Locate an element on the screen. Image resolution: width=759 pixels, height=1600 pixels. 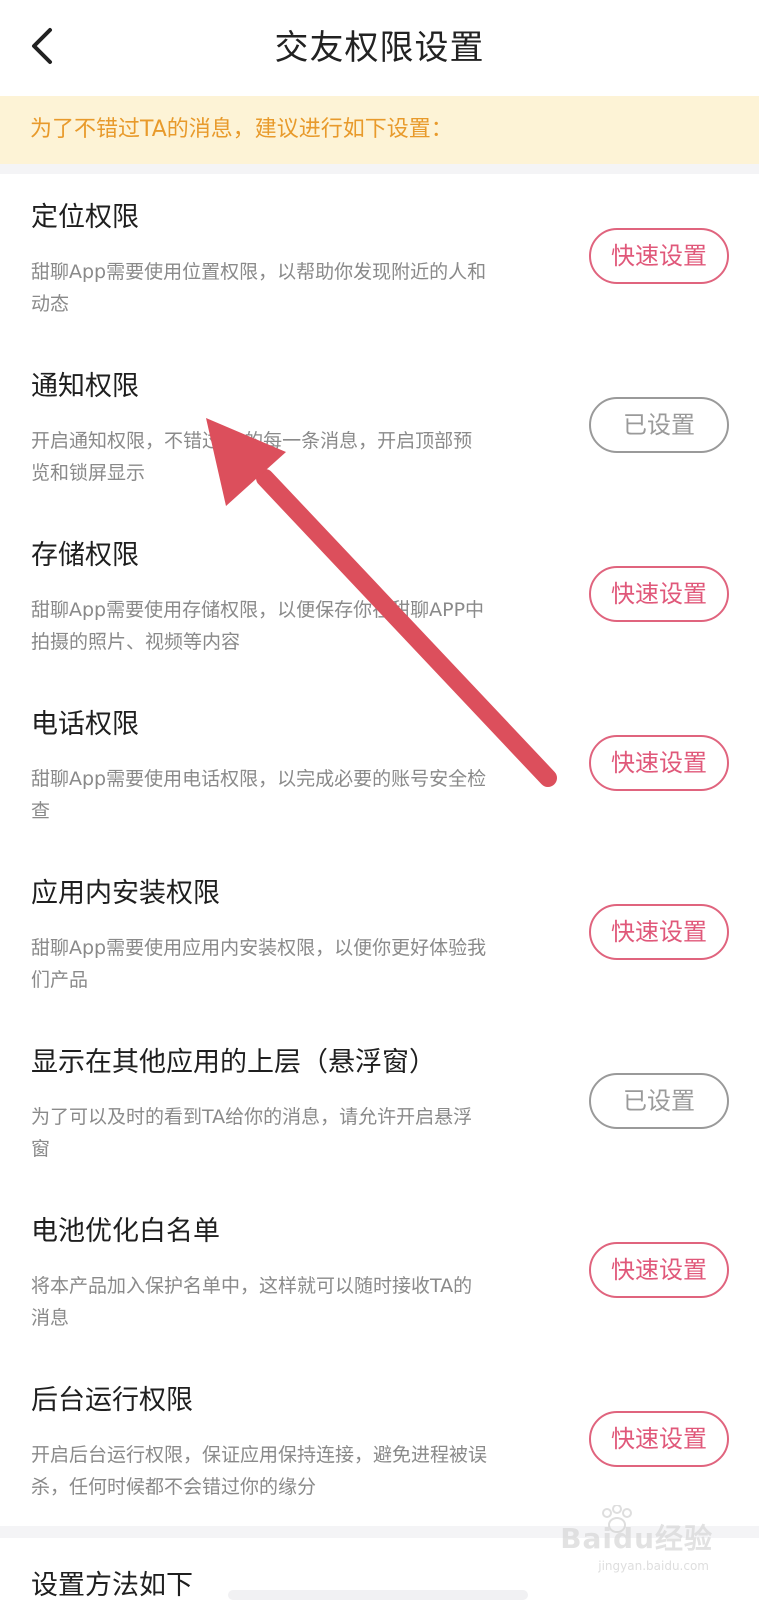
notice-text: 为了不错过TA的消息，建议进行如下设置： is located at coordinates (241, 129).